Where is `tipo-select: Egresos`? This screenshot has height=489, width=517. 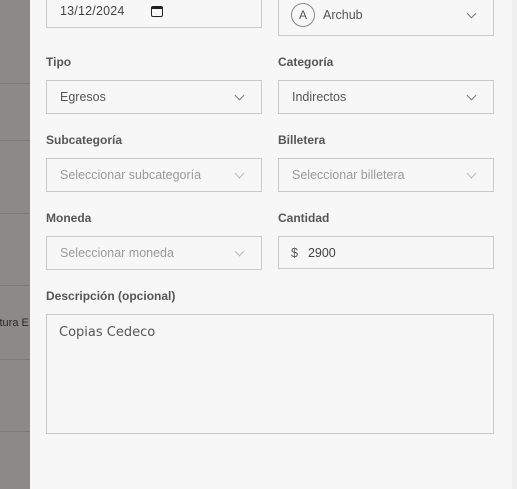
tipo-select: Egresos is located at coordinates (154, 97).